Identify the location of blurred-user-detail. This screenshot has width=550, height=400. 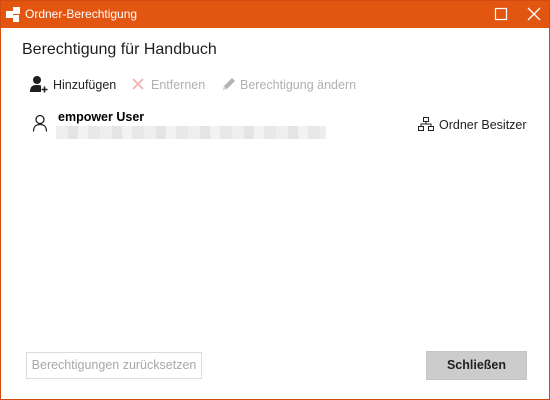
(191, 132).